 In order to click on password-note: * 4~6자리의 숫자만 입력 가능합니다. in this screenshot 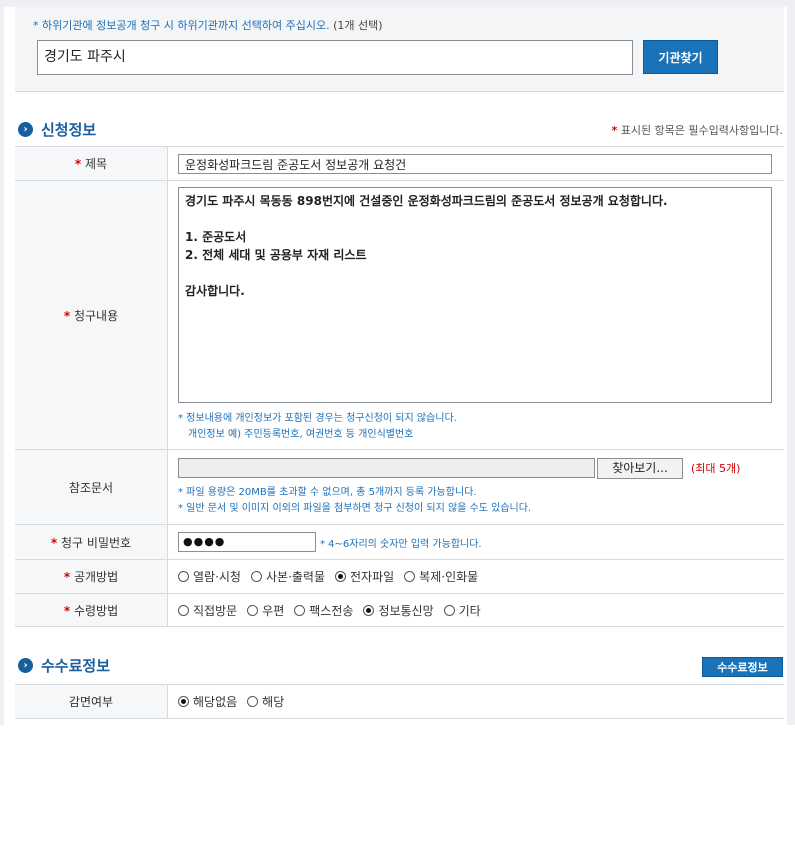, I will do `click(401, 544)`.